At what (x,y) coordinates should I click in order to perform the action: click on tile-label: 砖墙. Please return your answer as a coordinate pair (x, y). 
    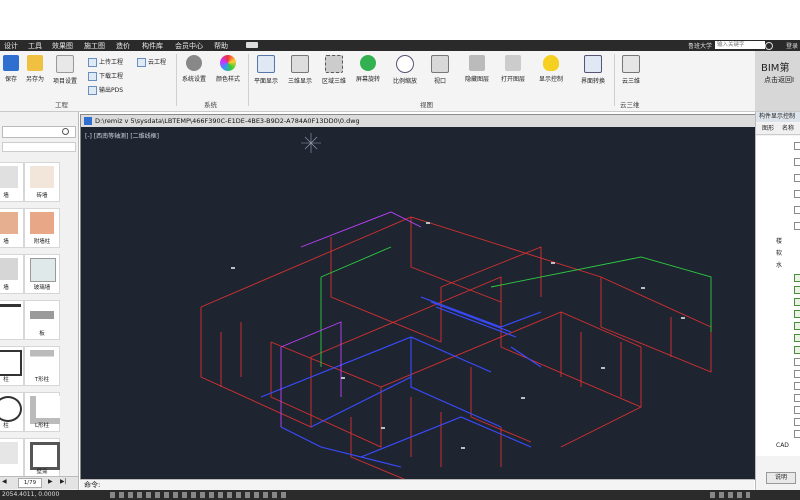
    Looking at the image, I should click on (42, 196).